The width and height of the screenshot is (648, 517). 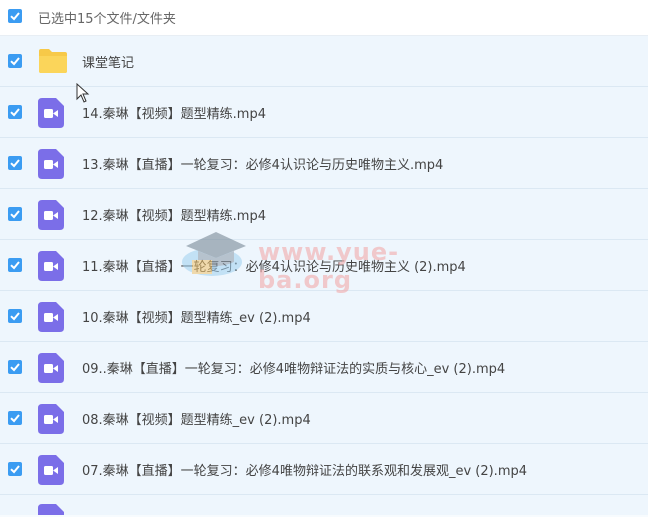 I want to click on select-all-checkbox, so click(x=15, y=16).